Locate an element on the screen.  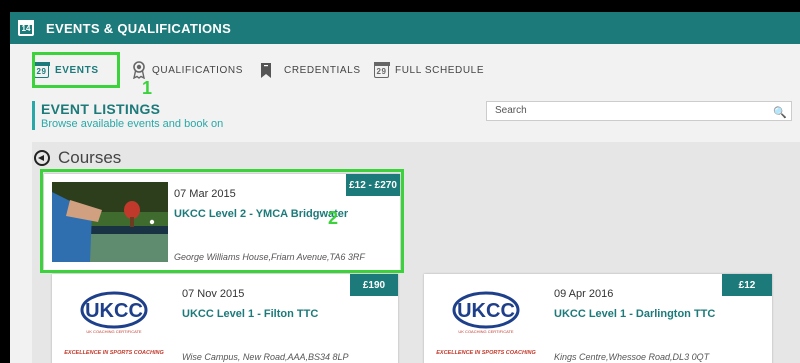
price-badge: £190 is located at coordinates (374, 285).